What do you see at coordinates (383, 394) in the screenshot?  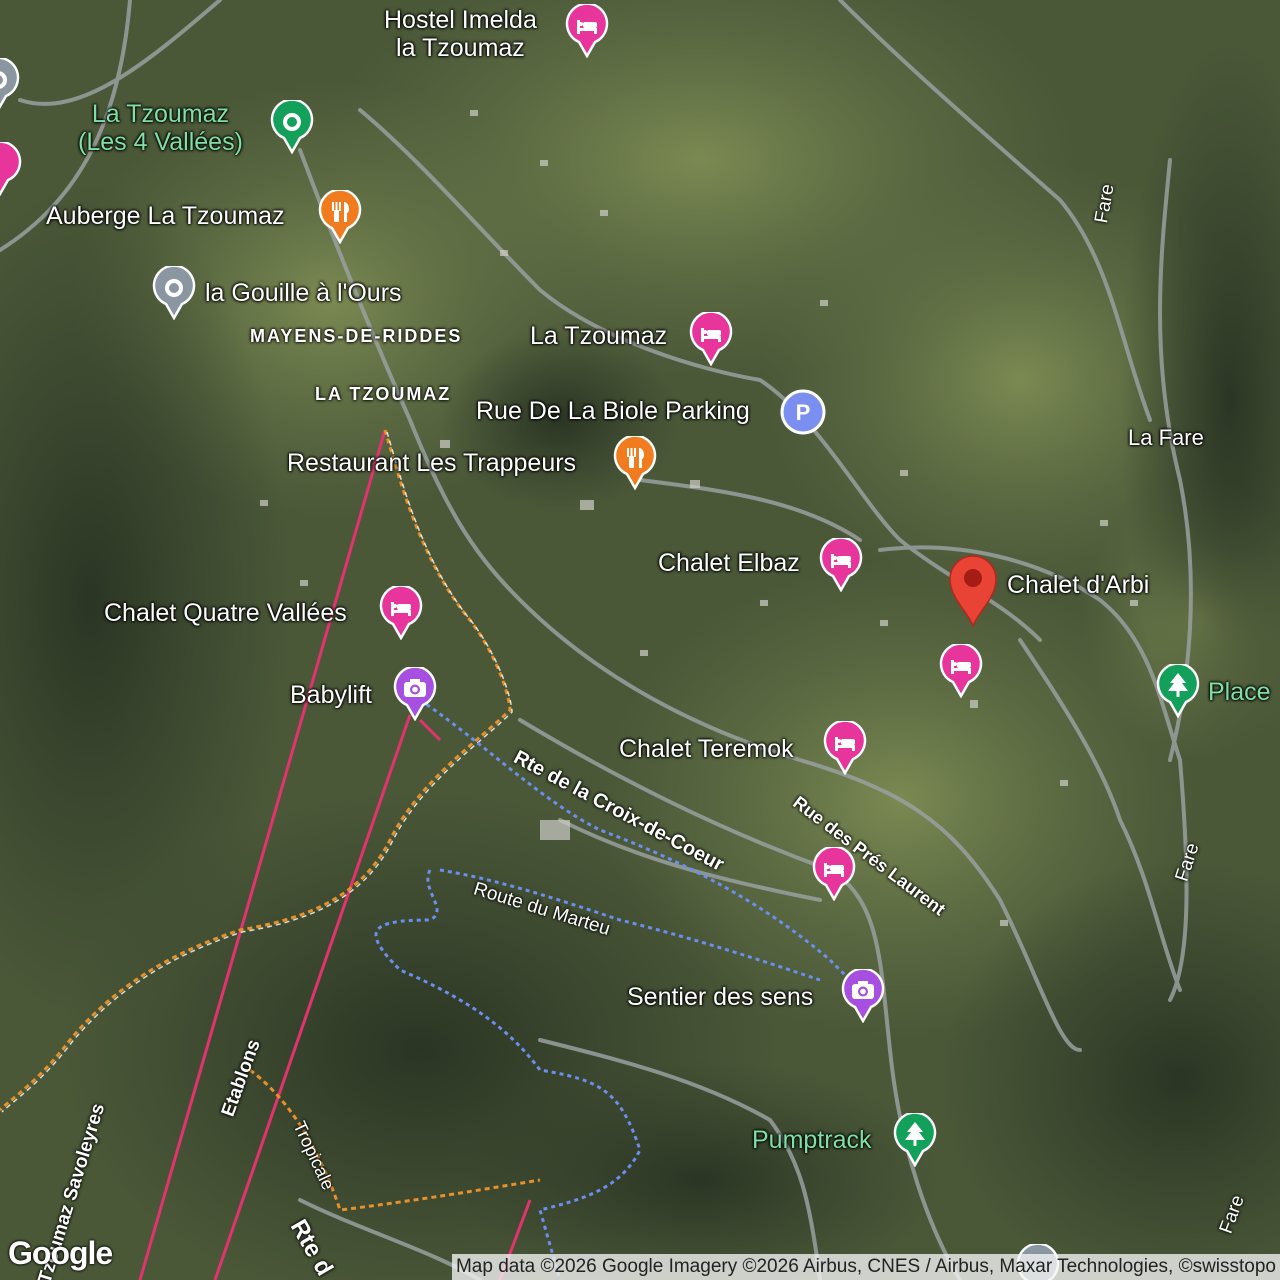 I see `area-label-la-tzoumaz: LA TZOUMAZ` at bounding box center [383, 394].